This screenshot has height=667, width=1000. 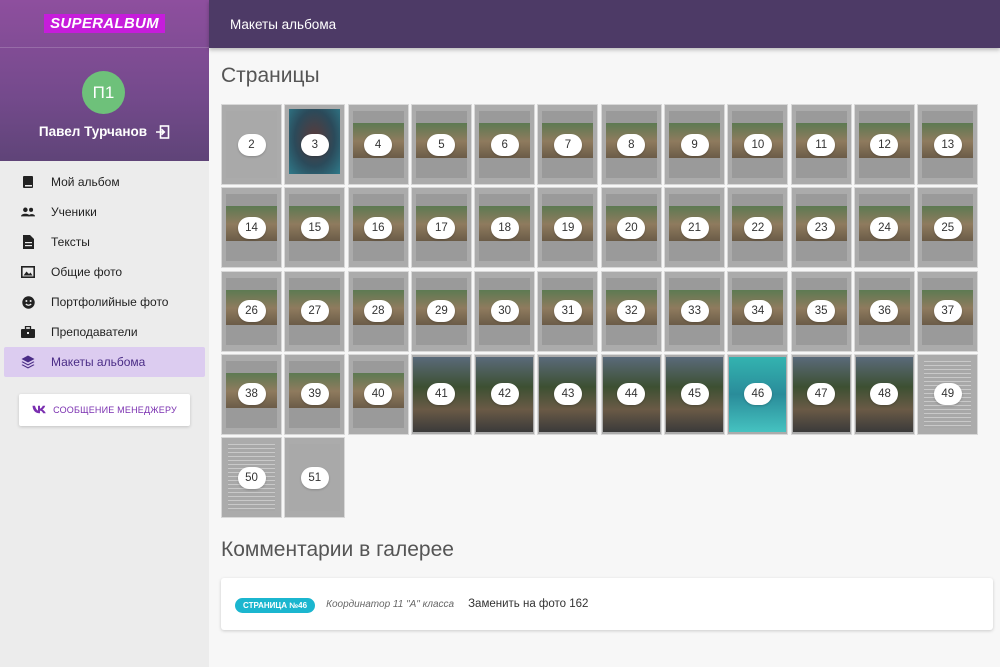 I want to click on page-thumbnail: 14, so click(x=251, y=228).